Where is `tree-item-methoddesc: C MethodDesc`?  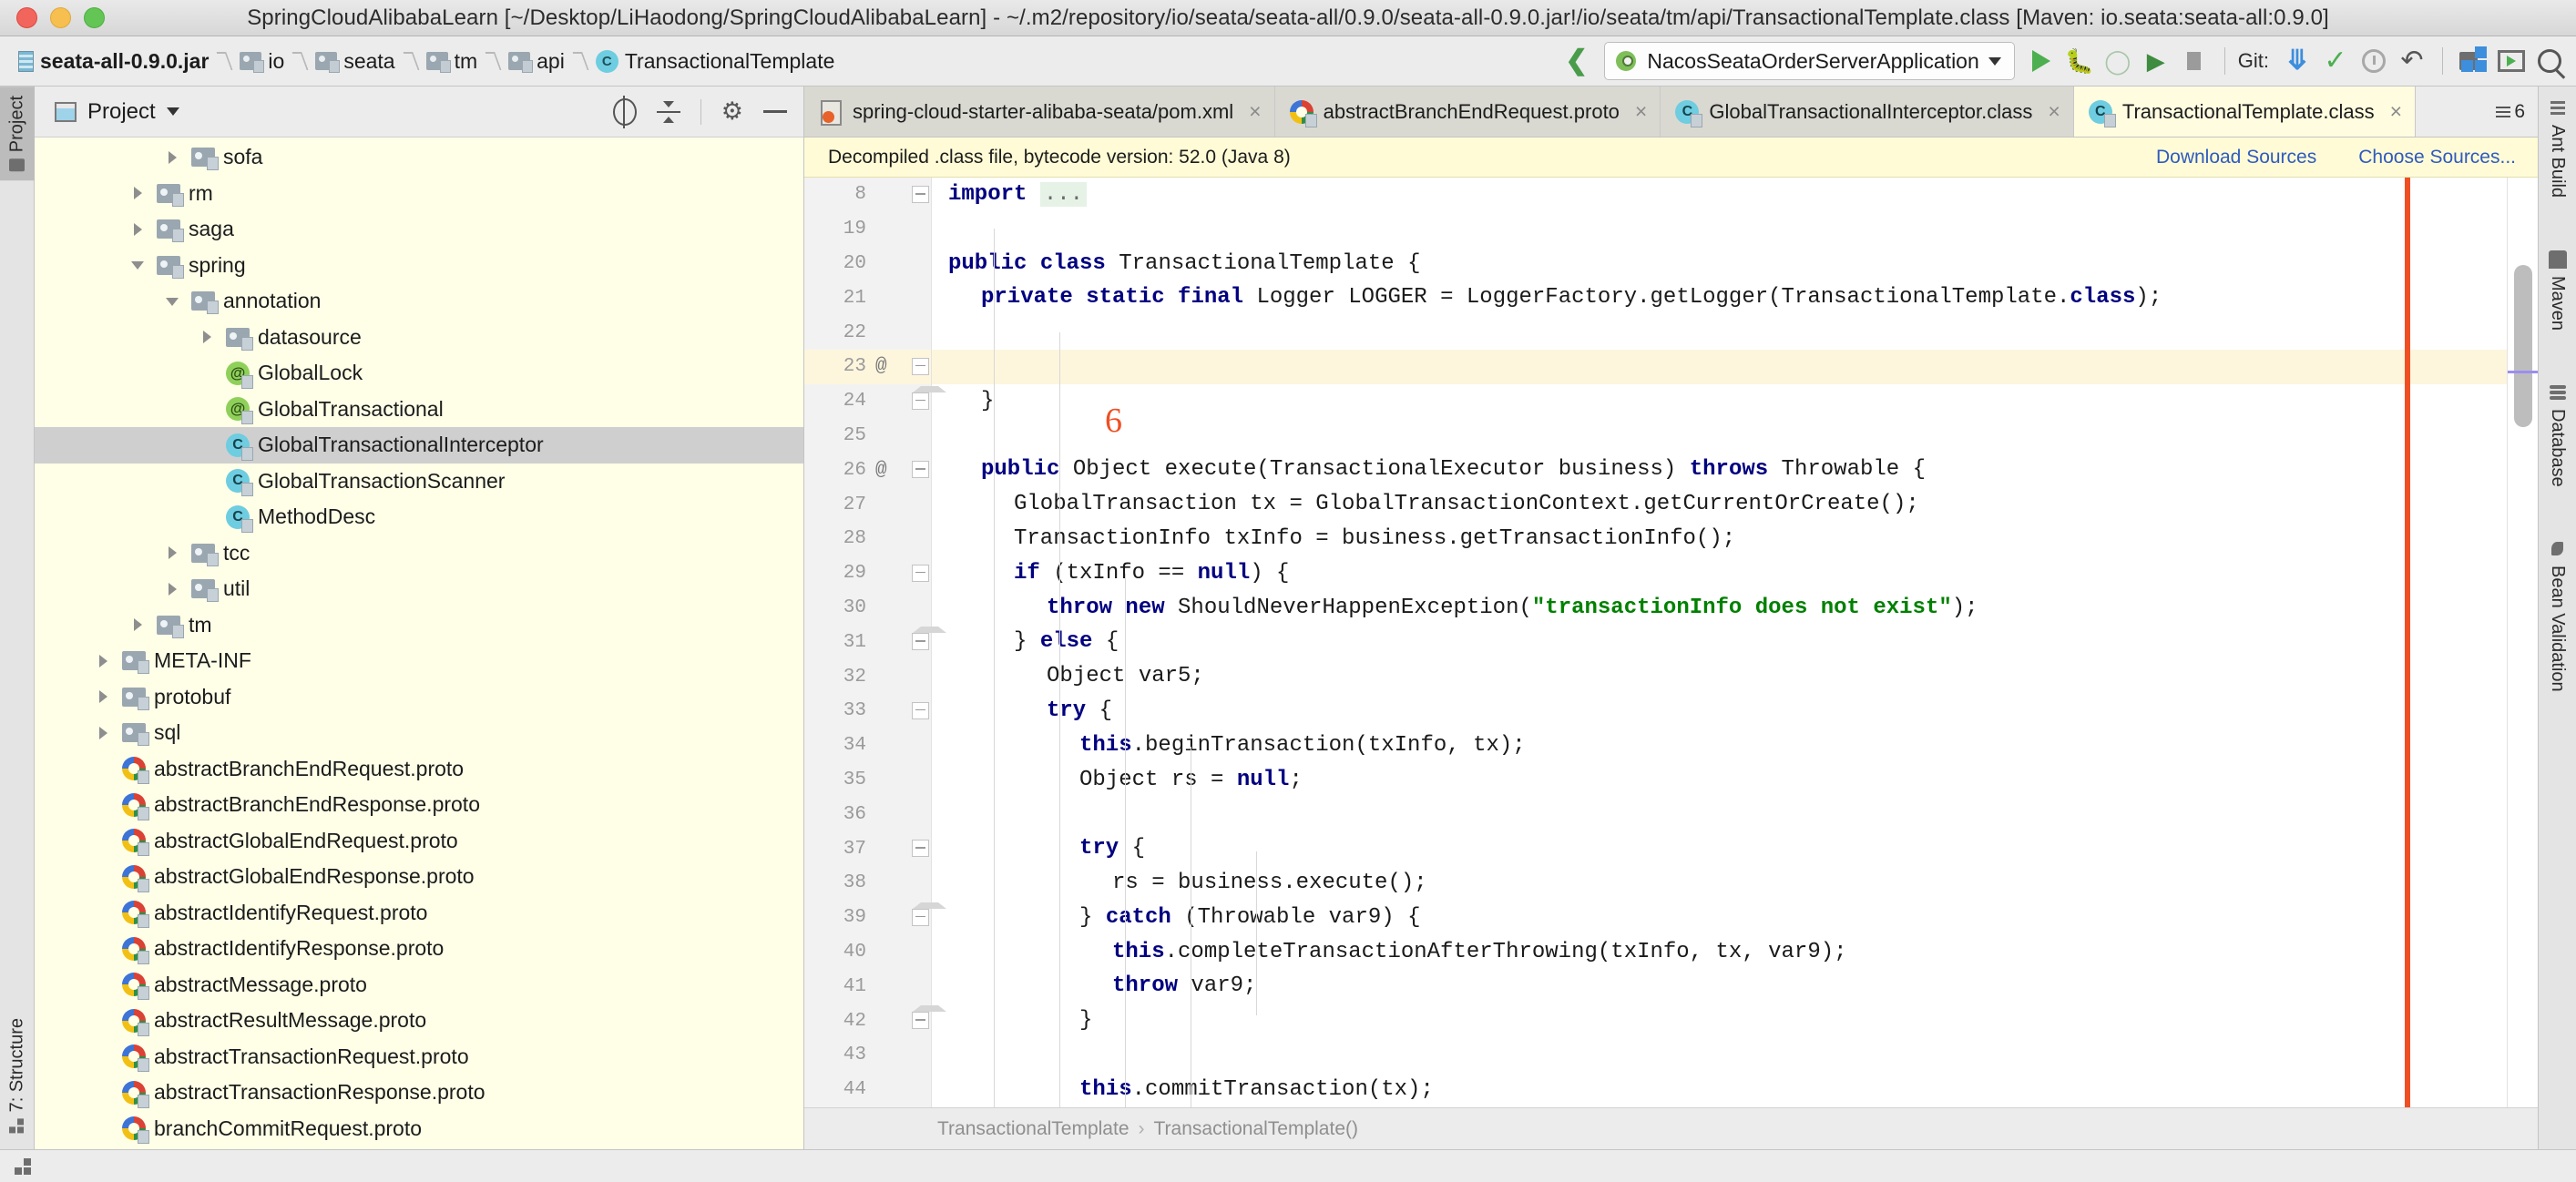
tree-item-methoddesc: C MethodDesc is located at coordinates (419, 517).